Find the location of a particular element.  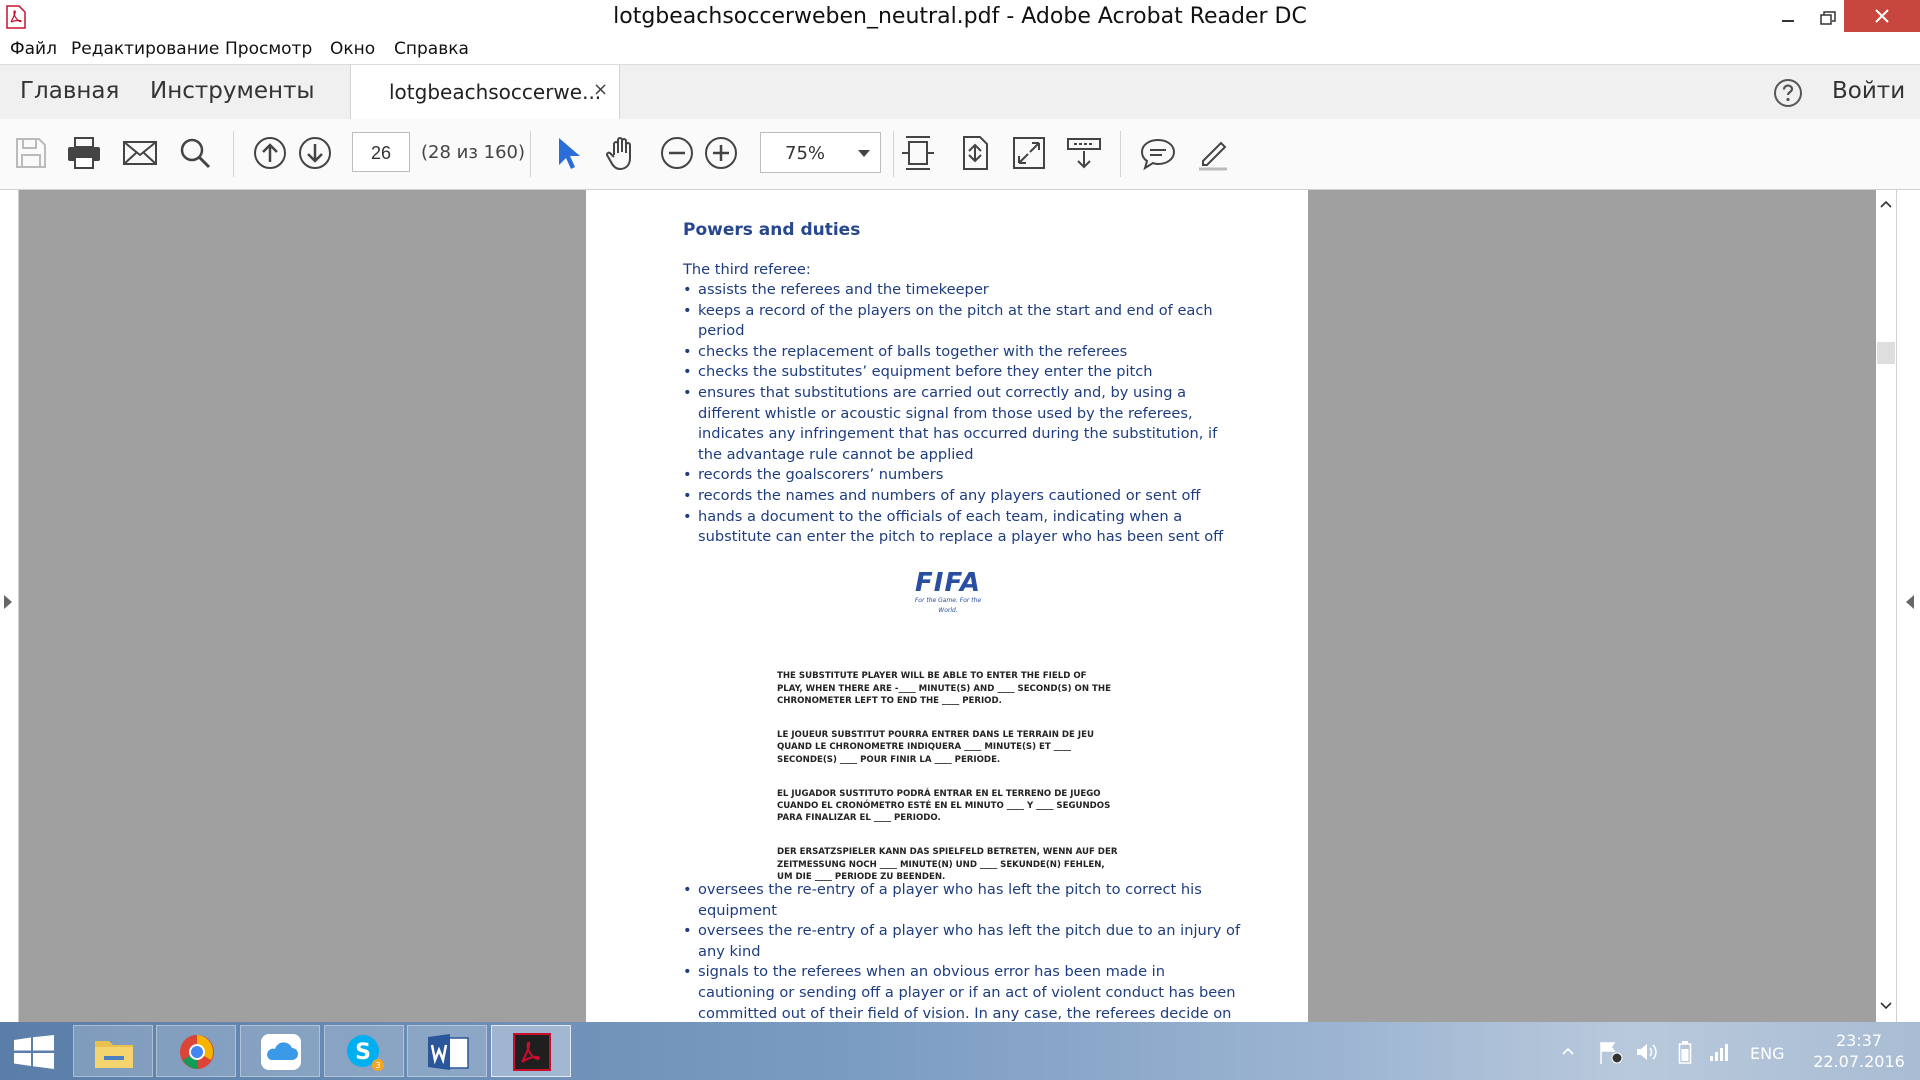

action-center-flag-icon is located at coordinates (1611, 1052).